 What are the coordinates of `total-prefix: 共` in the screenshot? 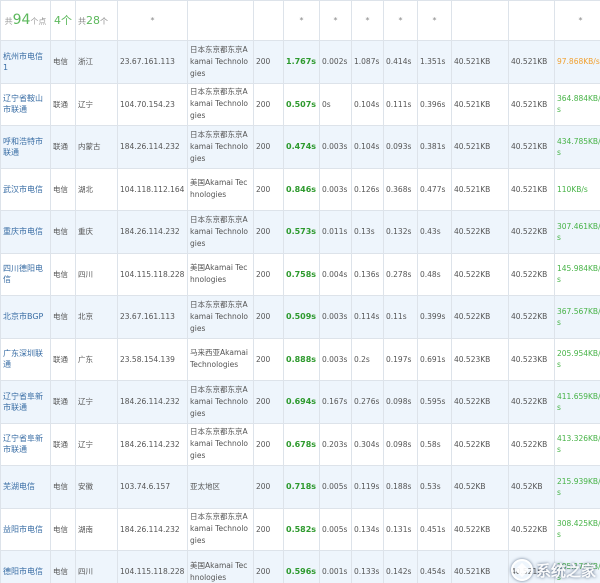 It's located at (8, 21).